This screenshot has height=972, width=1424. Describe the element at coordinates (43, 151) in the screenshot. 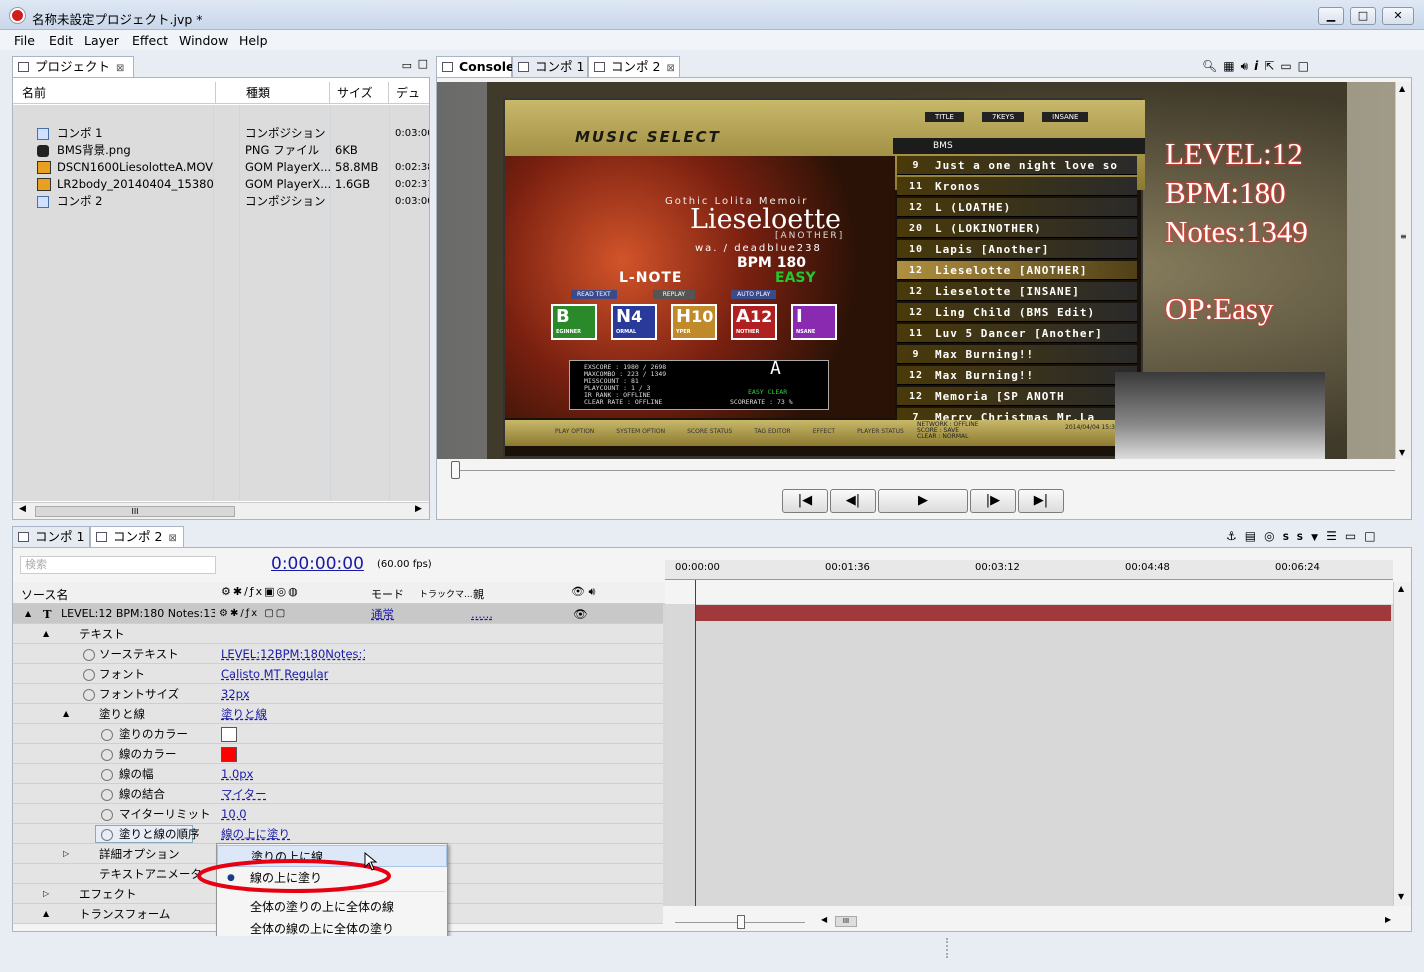

I see `image-file-icon` at that location.